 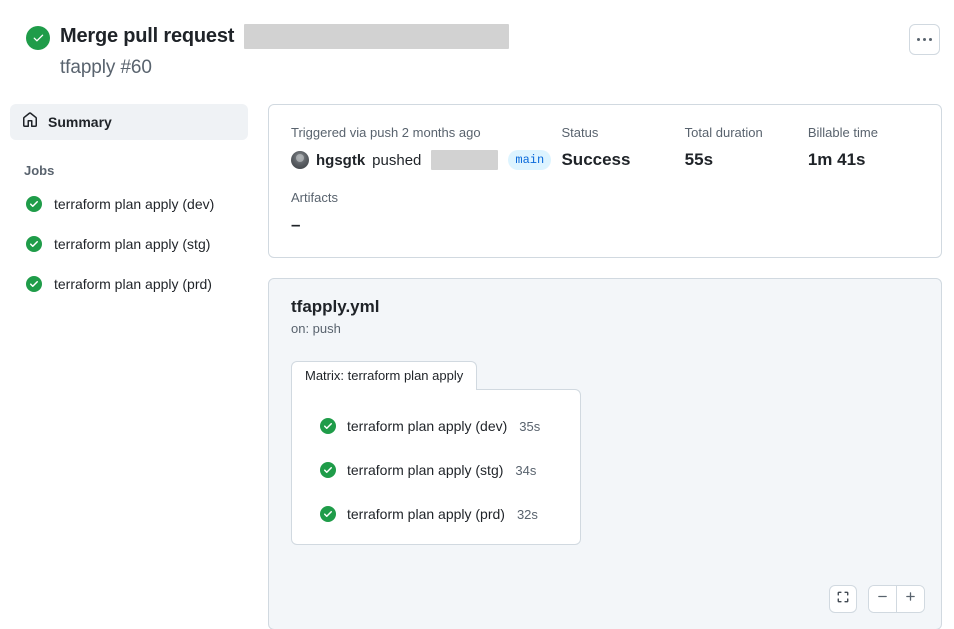 I want to click on duration-label: Total duration, so click(x=723, y=132).